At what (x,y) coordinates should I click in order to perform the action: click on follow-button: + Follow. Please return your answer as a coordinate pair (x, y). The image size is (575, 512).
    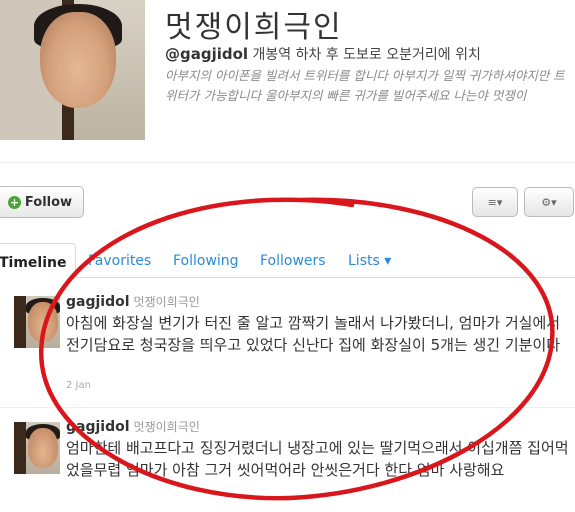
    Looking at the image, I should click on (42, 202).